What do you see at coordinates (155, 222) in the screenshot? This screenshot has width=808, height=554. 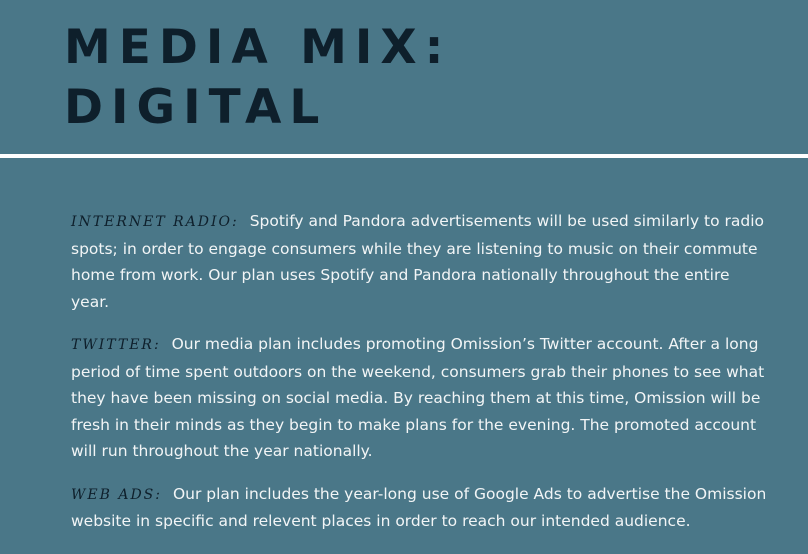 I see `section-heading-internet-radio: INTERNET RADIO:` at bounding box center [155, 222].